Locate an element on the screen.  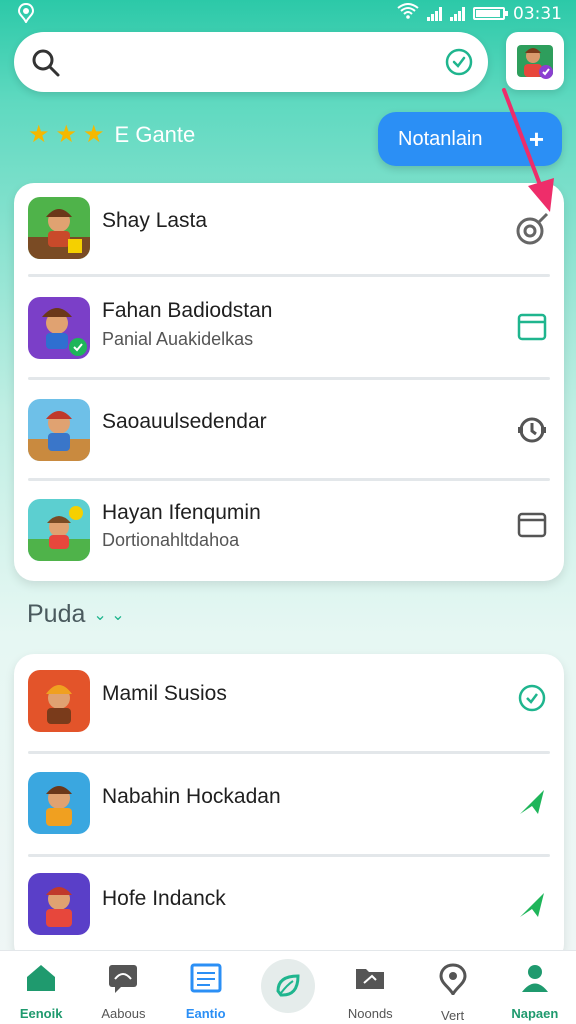
avatar is located at coordinates (535, 61).